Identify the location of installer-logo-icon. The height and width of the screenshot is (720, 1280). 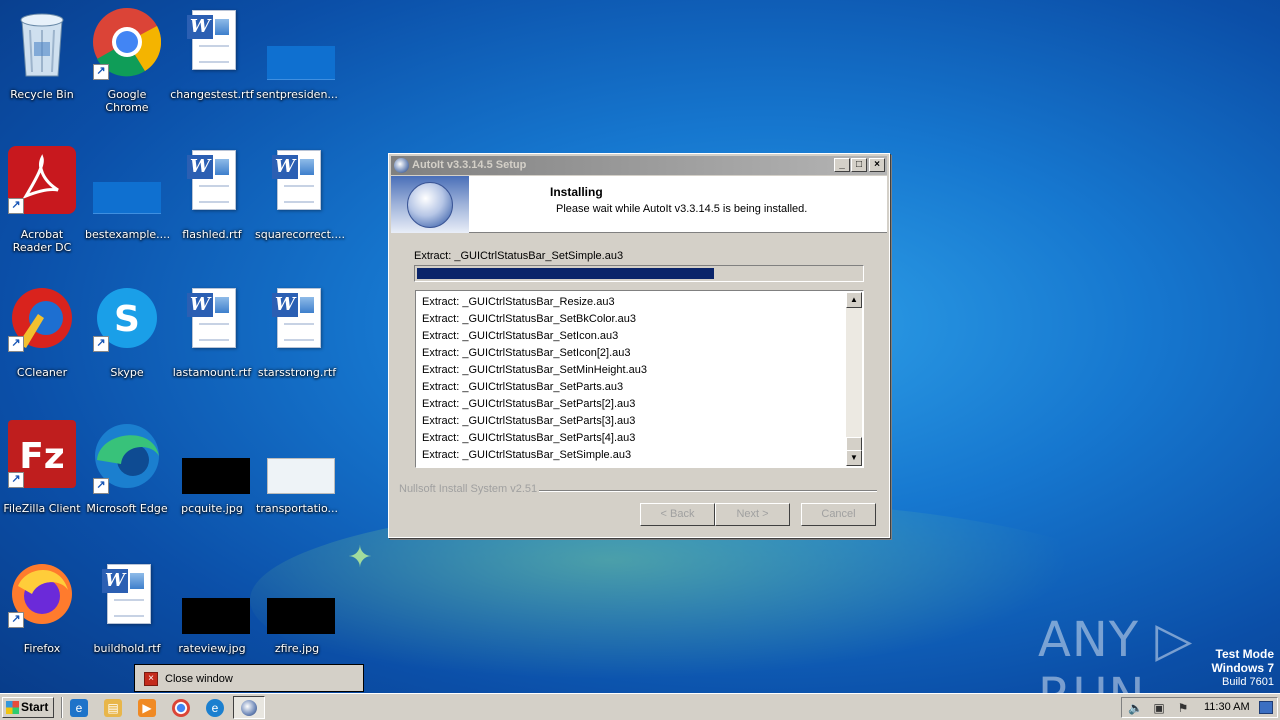
(430, 204).